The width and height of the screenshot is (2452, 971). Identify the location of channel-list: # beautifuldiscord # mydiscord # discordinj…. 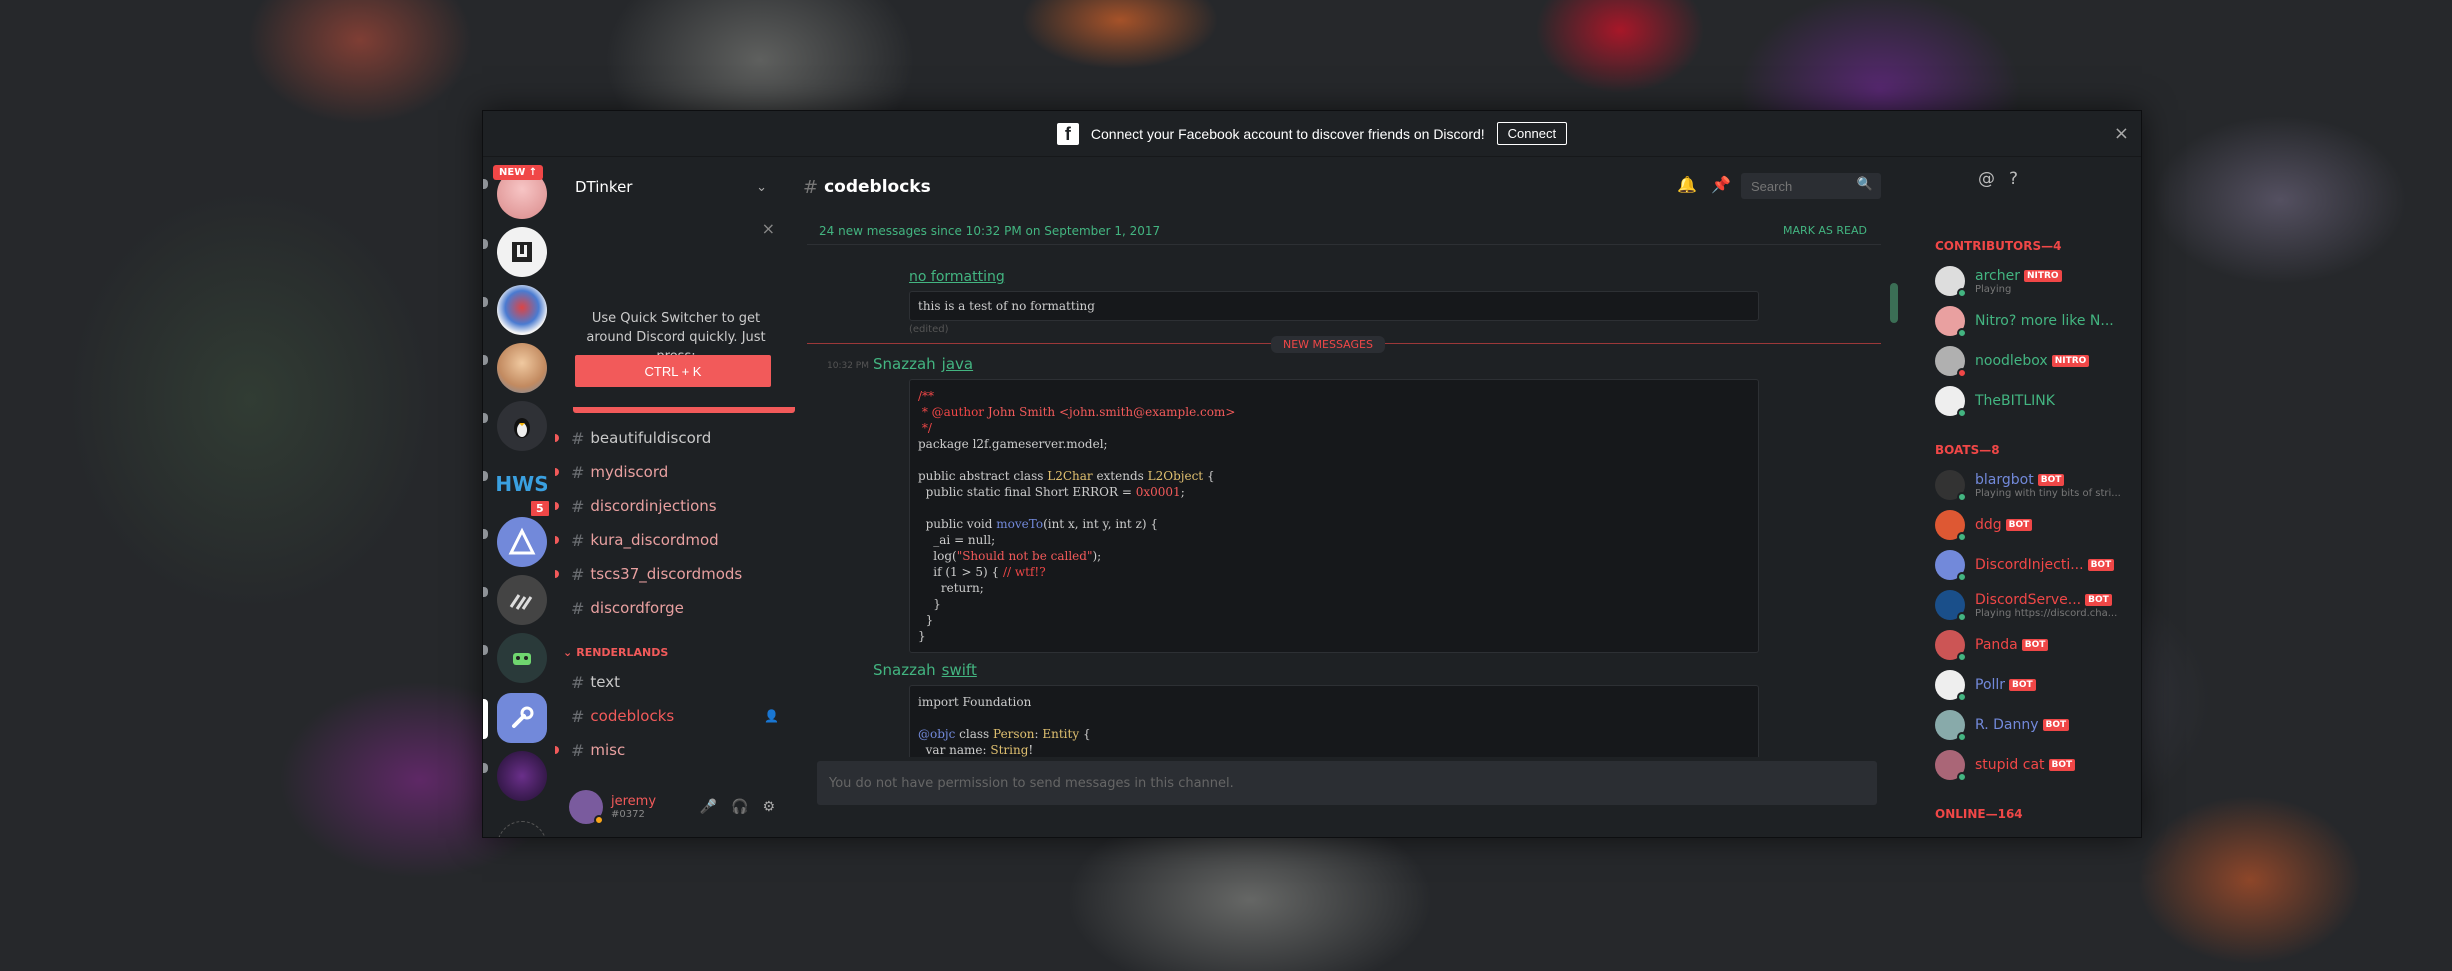
(671, 594).